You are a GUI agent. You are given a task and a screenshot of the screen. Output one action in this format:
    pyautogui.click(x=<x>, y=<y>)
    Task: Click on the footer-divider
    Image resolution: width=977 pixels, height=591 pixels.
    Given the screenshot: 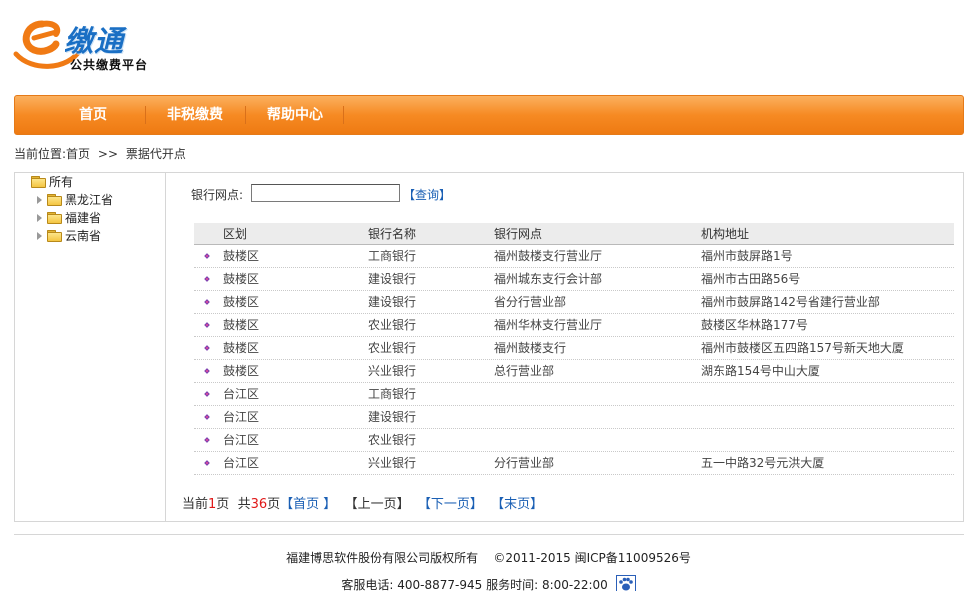 What is the action you would take?
    pyautogui.click(x=489, y=534)
    